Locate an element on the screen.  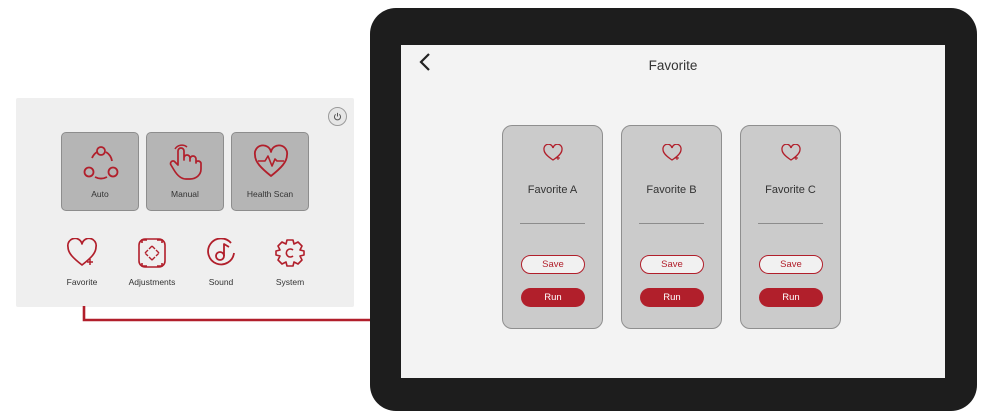
favorite-card-b: Favorite B Save Run is located at coordinates (671, 227).